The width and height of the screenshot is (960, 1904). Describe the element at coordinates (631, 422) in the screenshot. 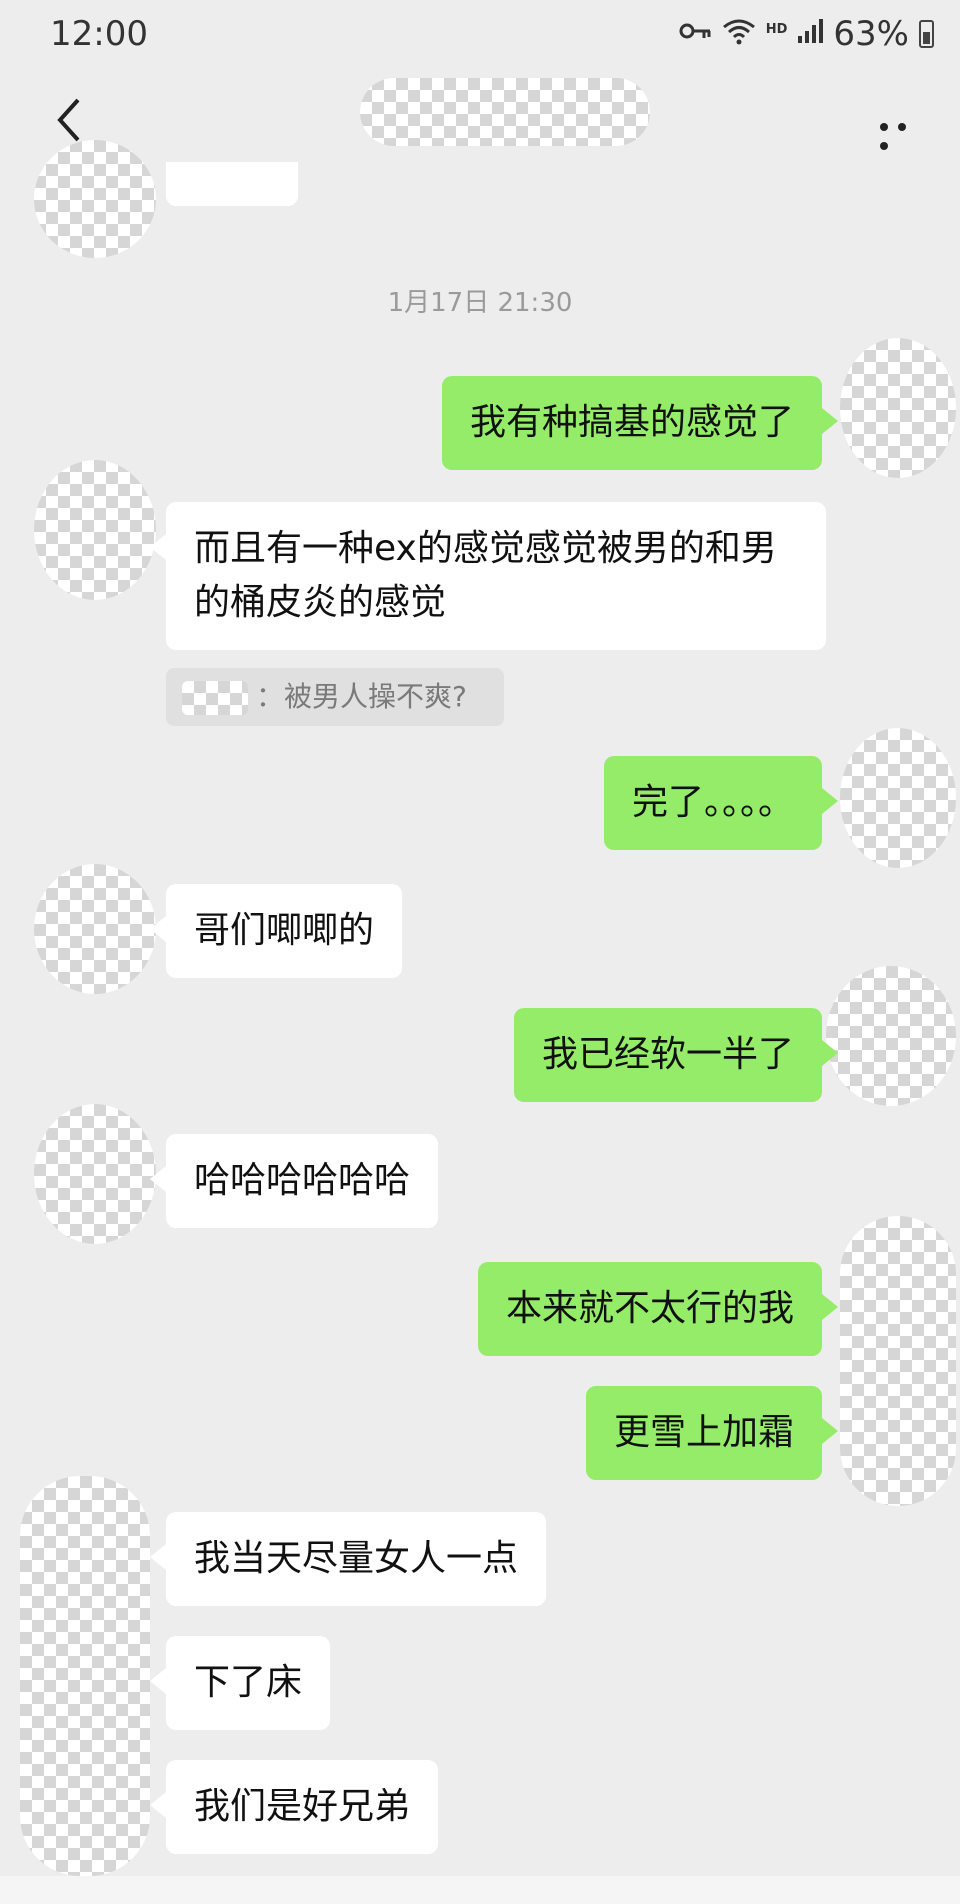

I see `message-text: 我有种搞基的感觉了` at that location.